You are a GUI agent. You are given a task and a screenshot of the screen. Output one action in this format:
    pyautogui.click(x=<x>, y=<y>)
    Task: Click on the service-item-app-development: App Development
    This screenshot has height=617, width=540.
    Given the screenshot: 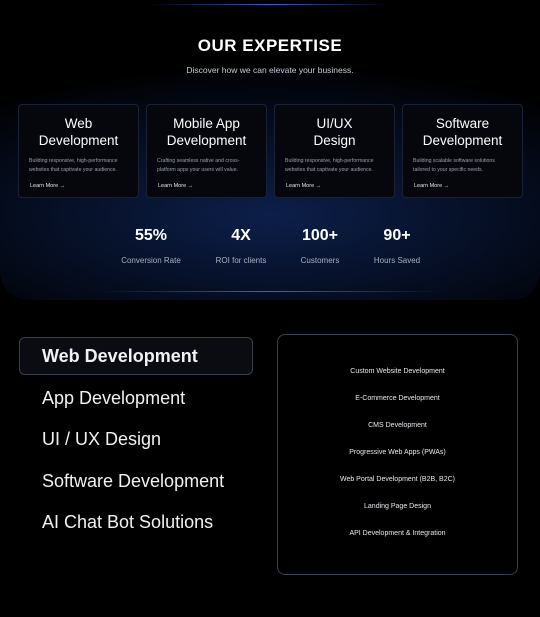 What is the action you would take?
    pyautogui.click(x=113, y=398)
    